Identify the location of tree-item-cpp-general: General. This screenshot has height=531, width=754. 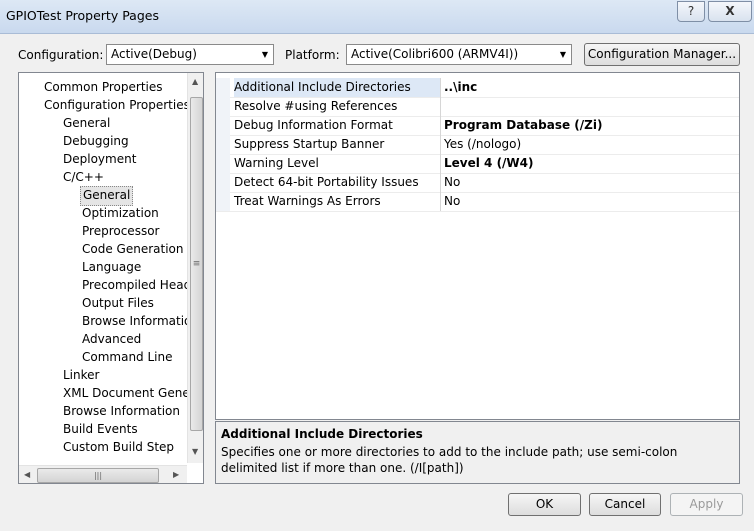
(107, 196).